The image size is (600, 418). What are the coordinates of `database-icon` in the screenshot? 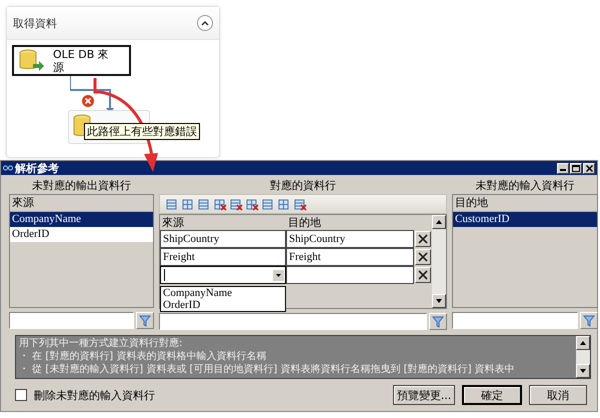 It's located at (32, 60).